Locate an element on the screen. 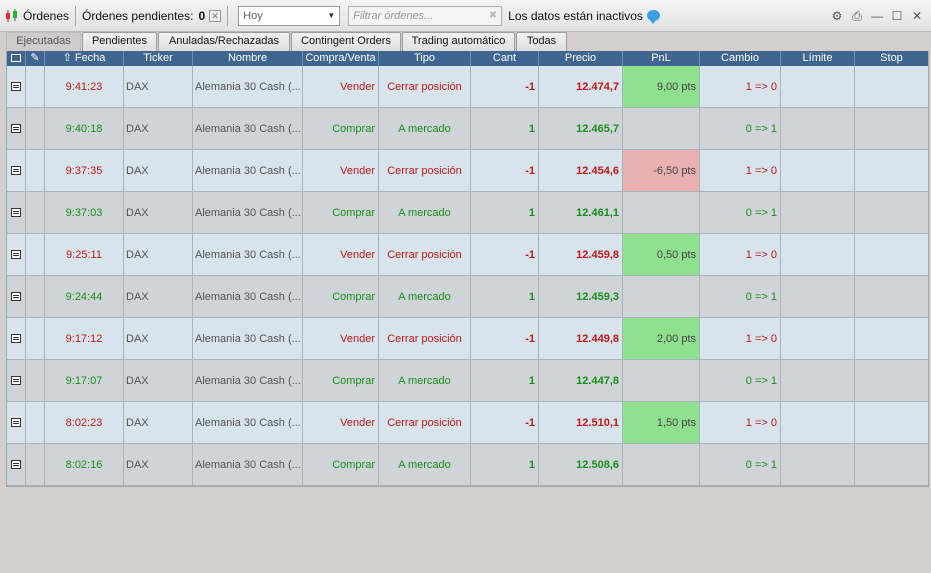  minimize-icon: — is located at coordinates (877, 16).